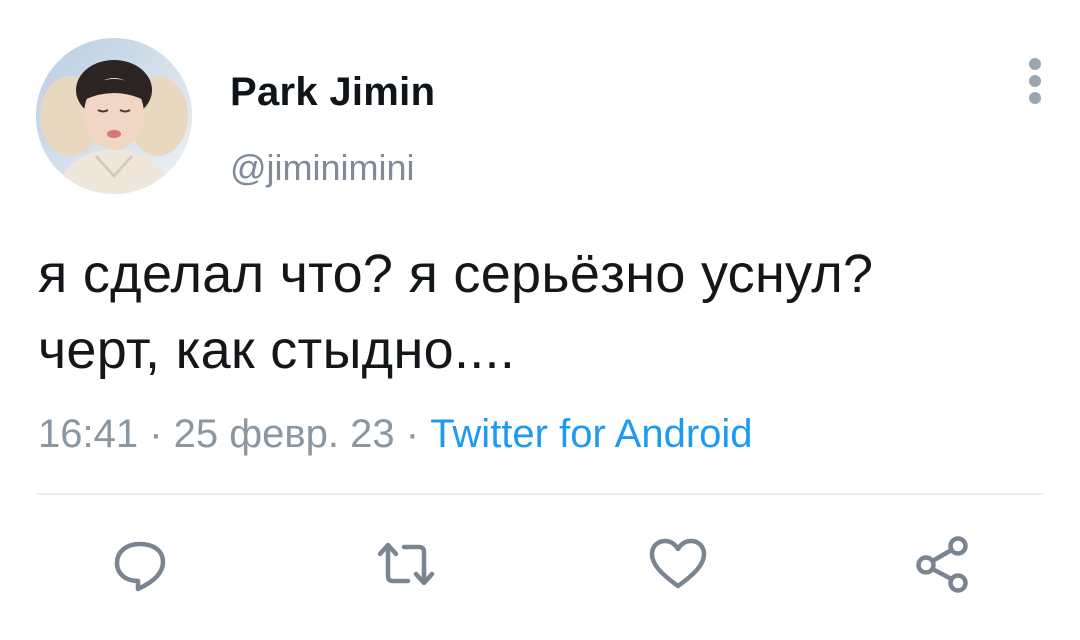 The image size is (1080, 640). I want to click on like-button, so click(678, 564).